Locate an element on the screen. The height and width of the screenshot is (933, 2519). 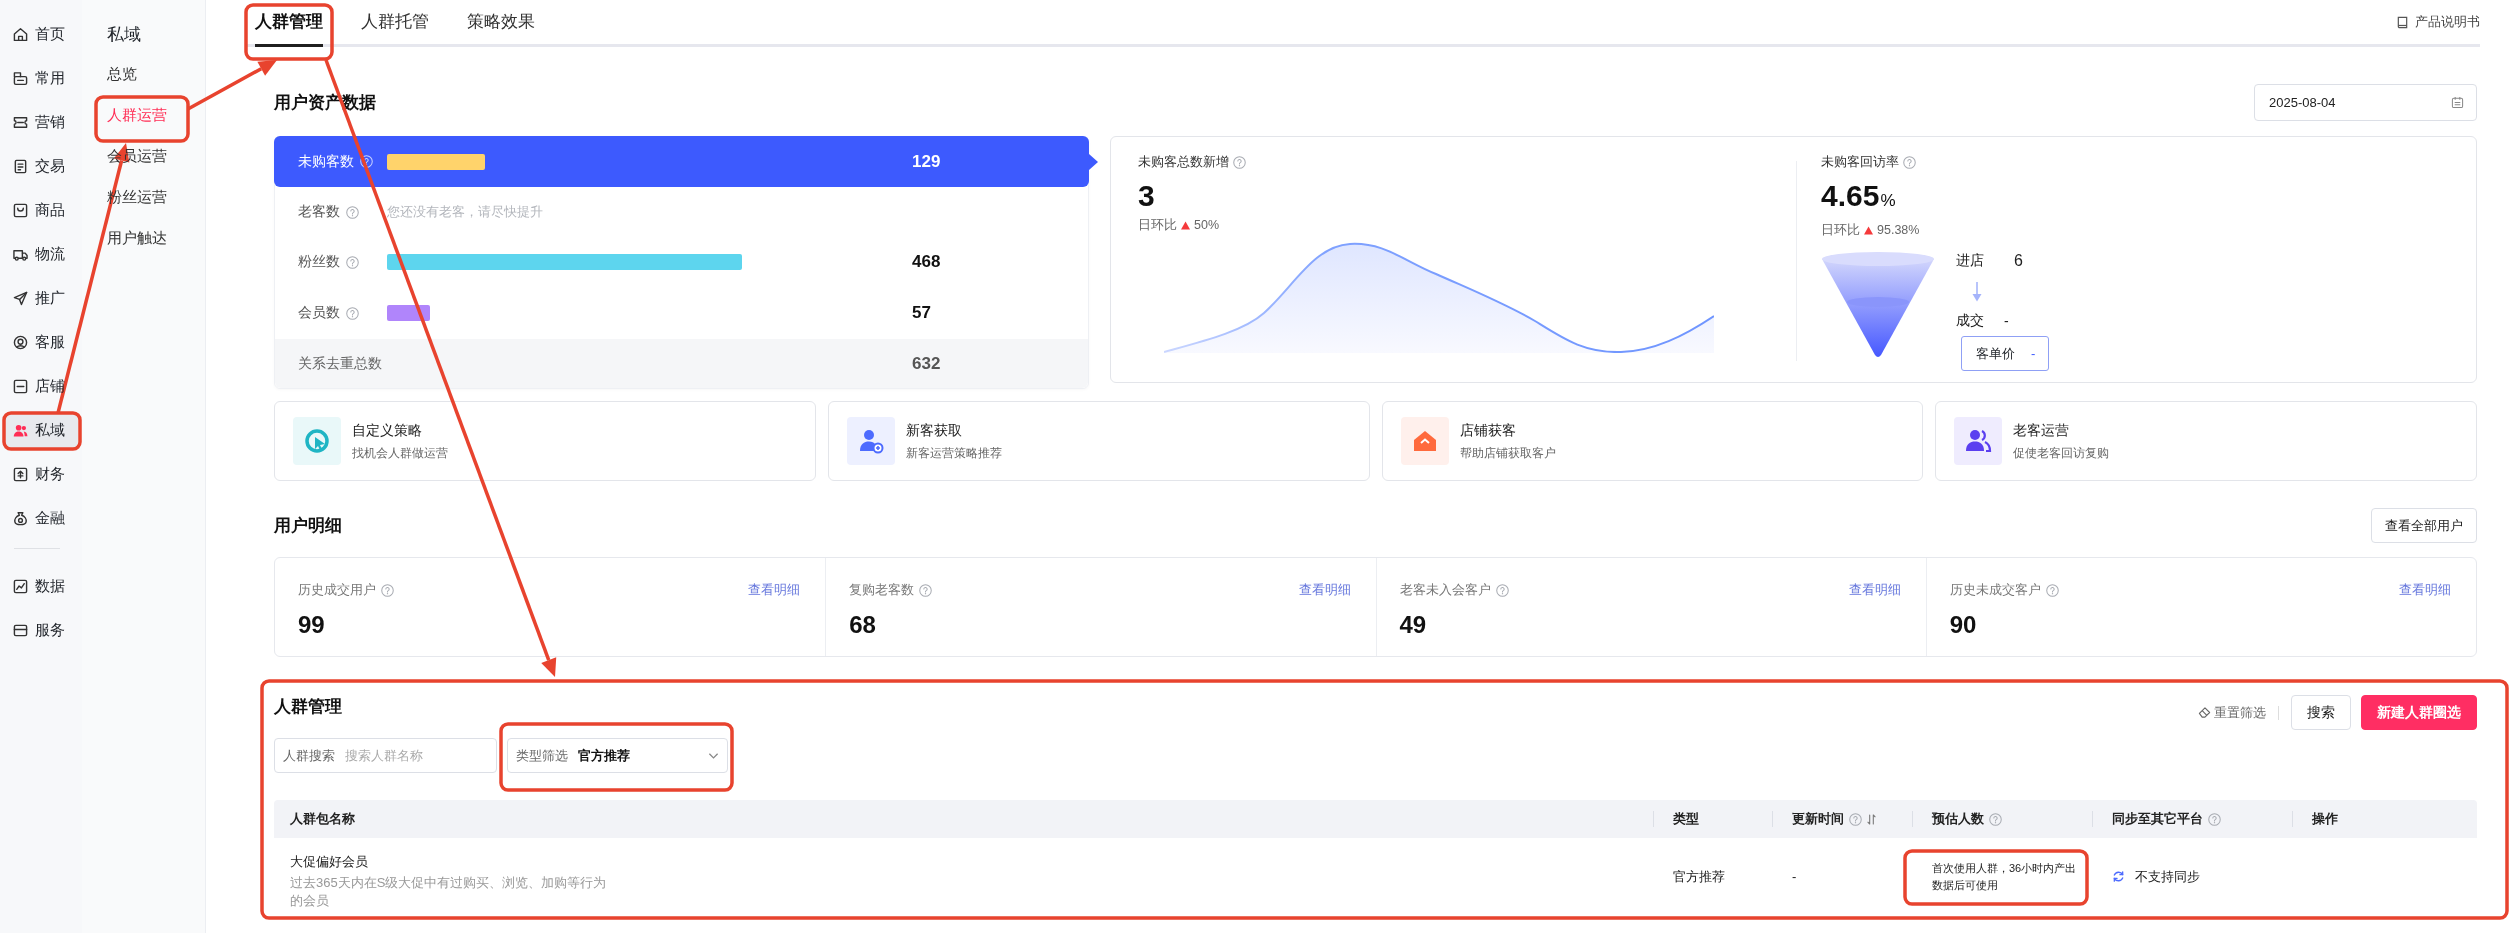
ticket-icon is located at coordinates (20, 122).